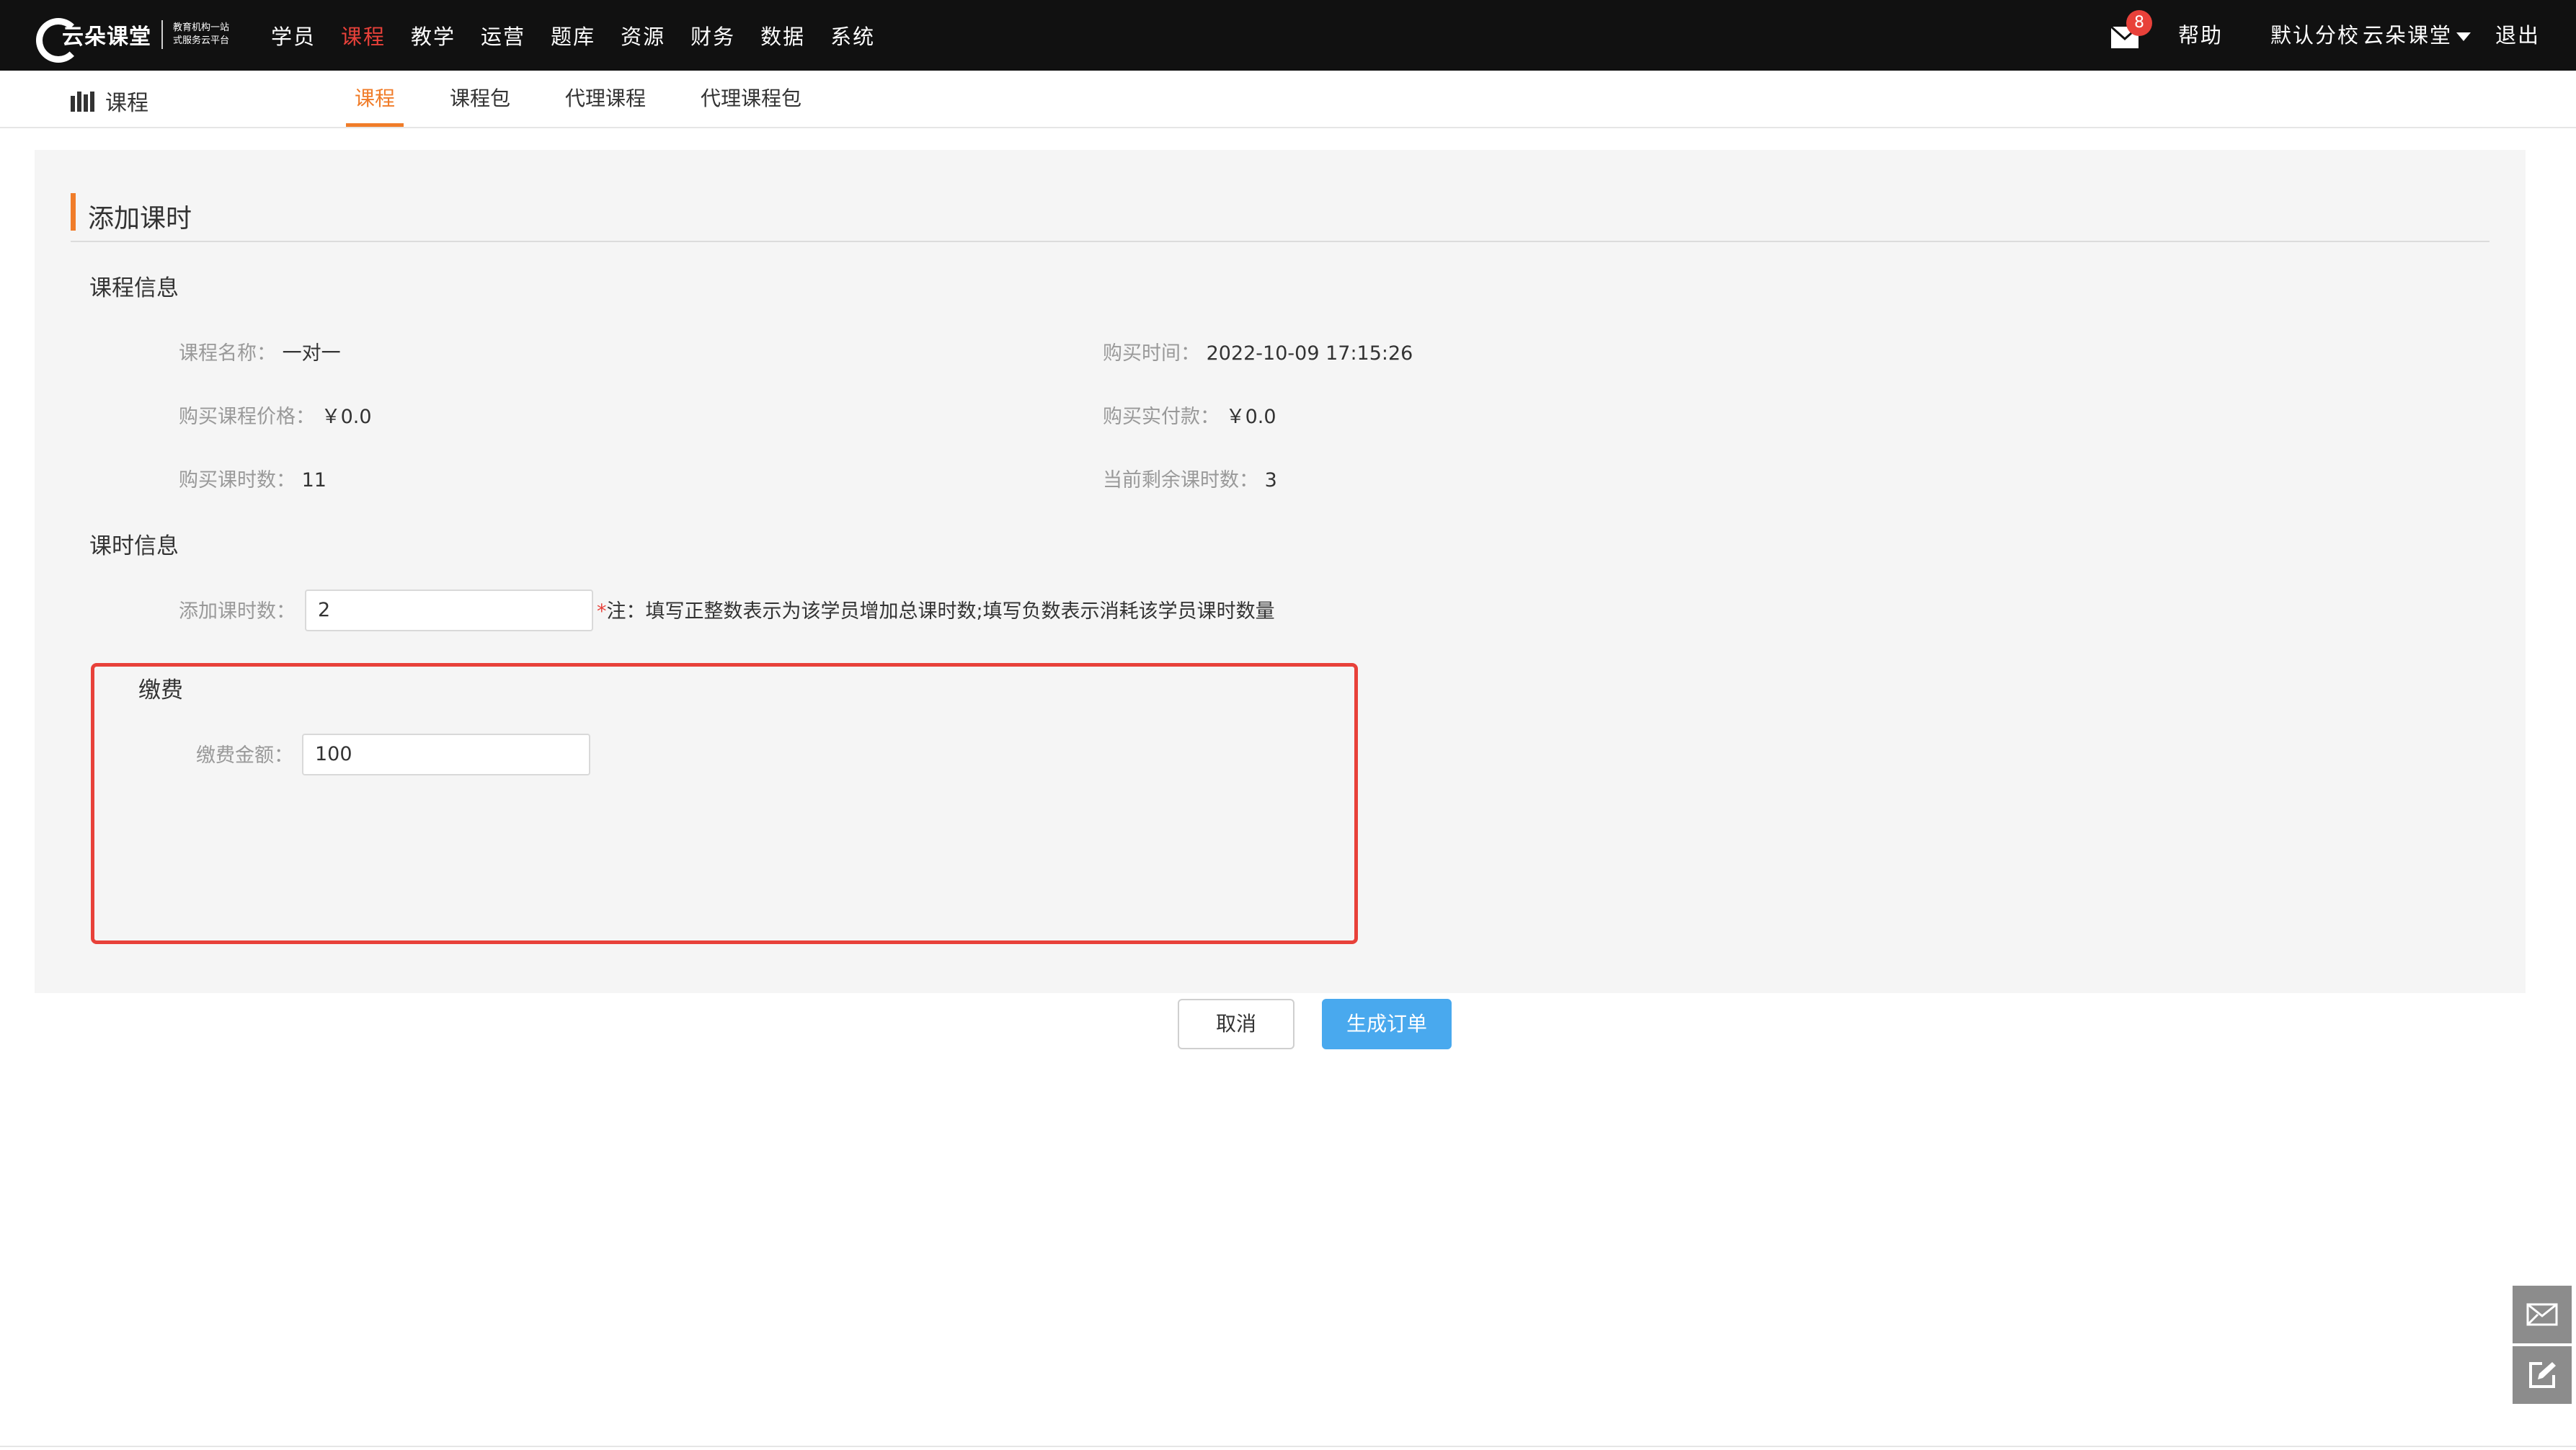 This screenshot has width=2576, height=1450. I want to click on section-title: 课程, so click(110, 101).